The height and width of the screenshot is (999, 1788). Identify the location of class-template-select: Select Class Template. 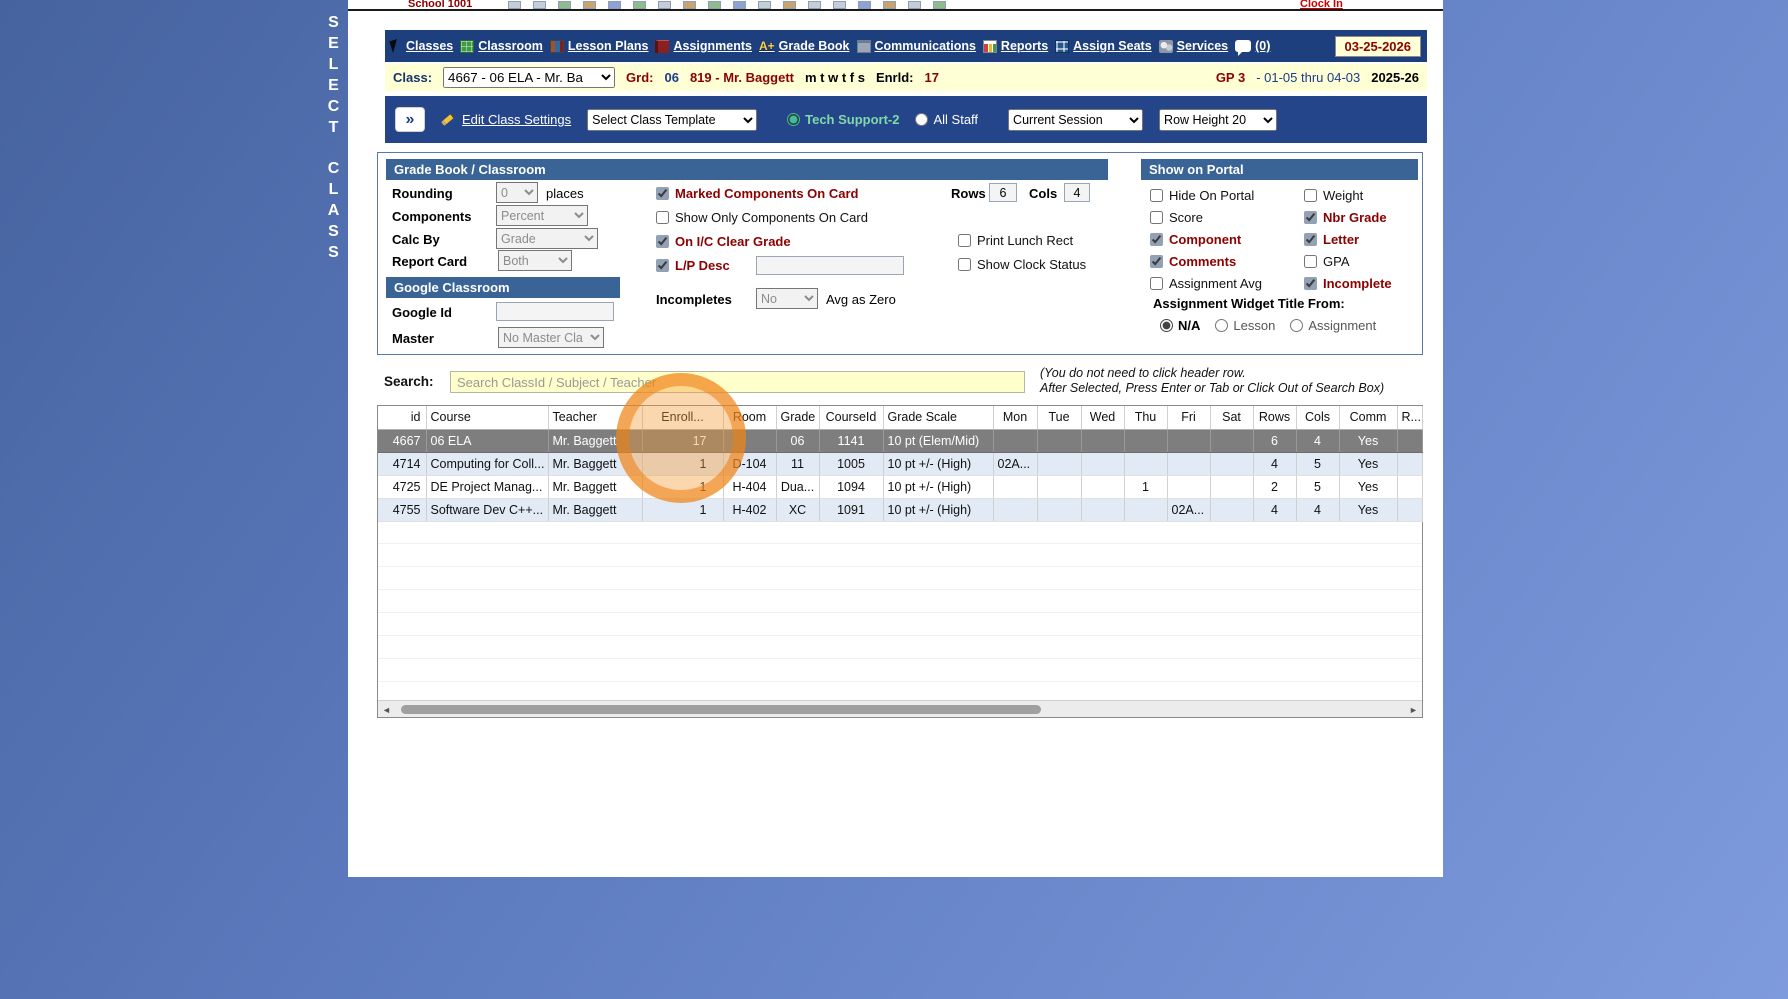
(672, 119).